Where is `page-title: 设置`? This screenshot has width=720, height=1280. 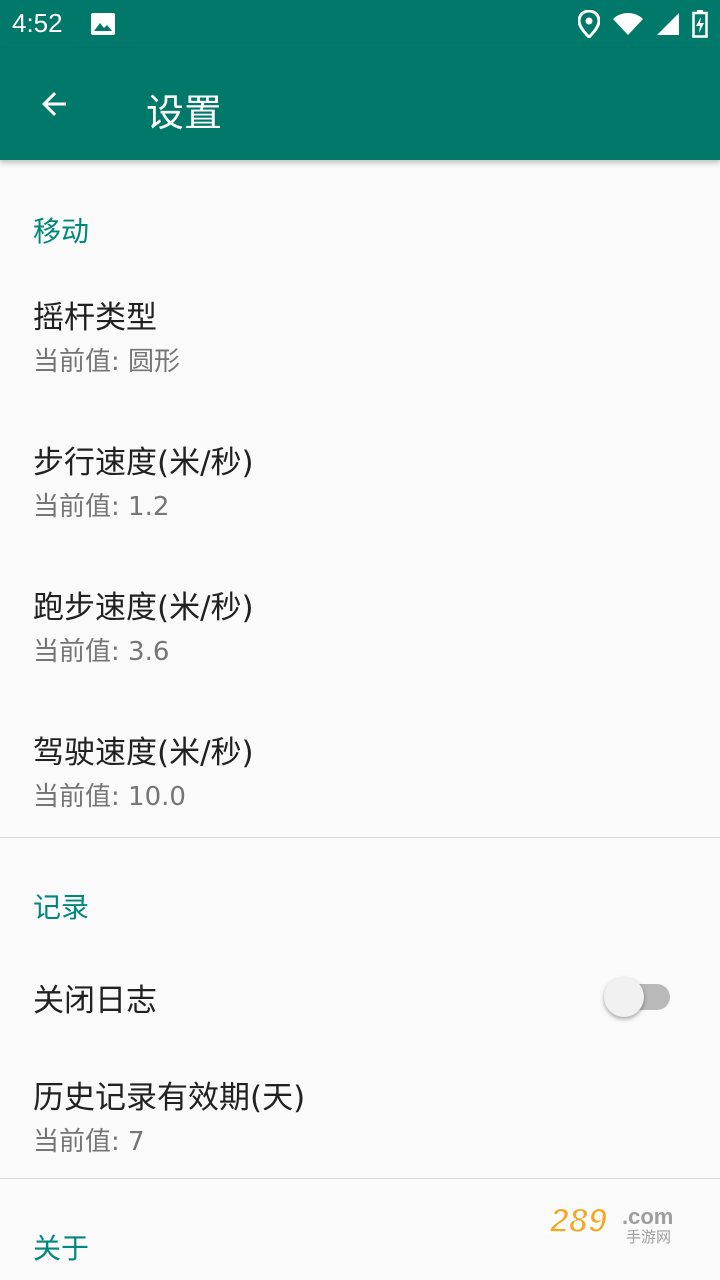
page-title: 设置 is located at coordinates (184, 113).